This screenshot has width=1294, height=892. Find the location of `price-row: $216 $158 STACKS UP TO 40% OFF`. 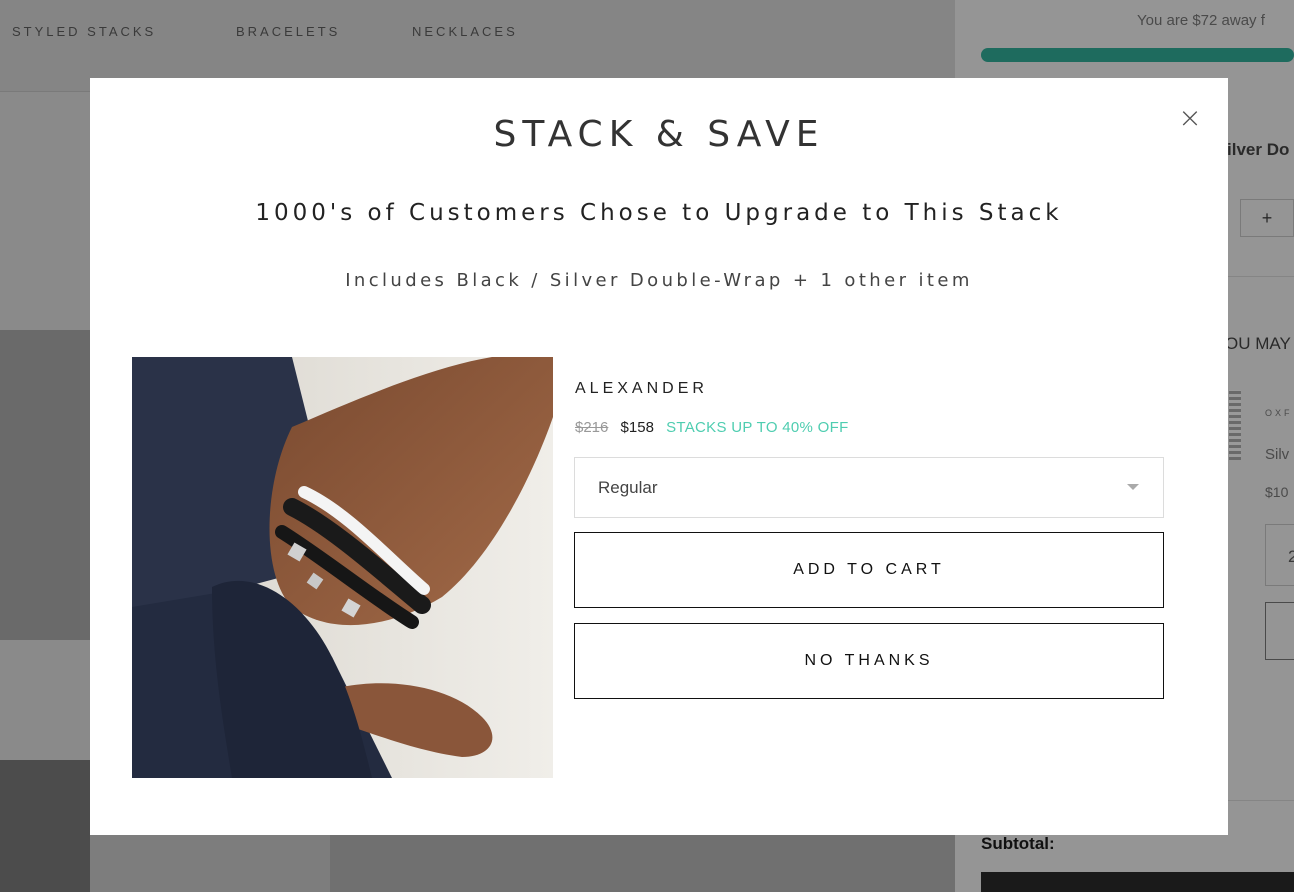

price-row: $216 $158 STACKS UP TO 40% OFF is located at coordinates (712, 427).